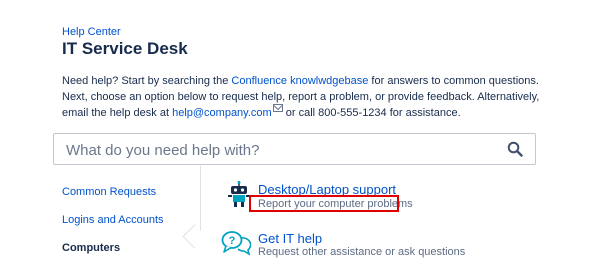 The width and height of the screenshot is (600, 264). I want to click on nav-active-pointer, so click(194, 236).